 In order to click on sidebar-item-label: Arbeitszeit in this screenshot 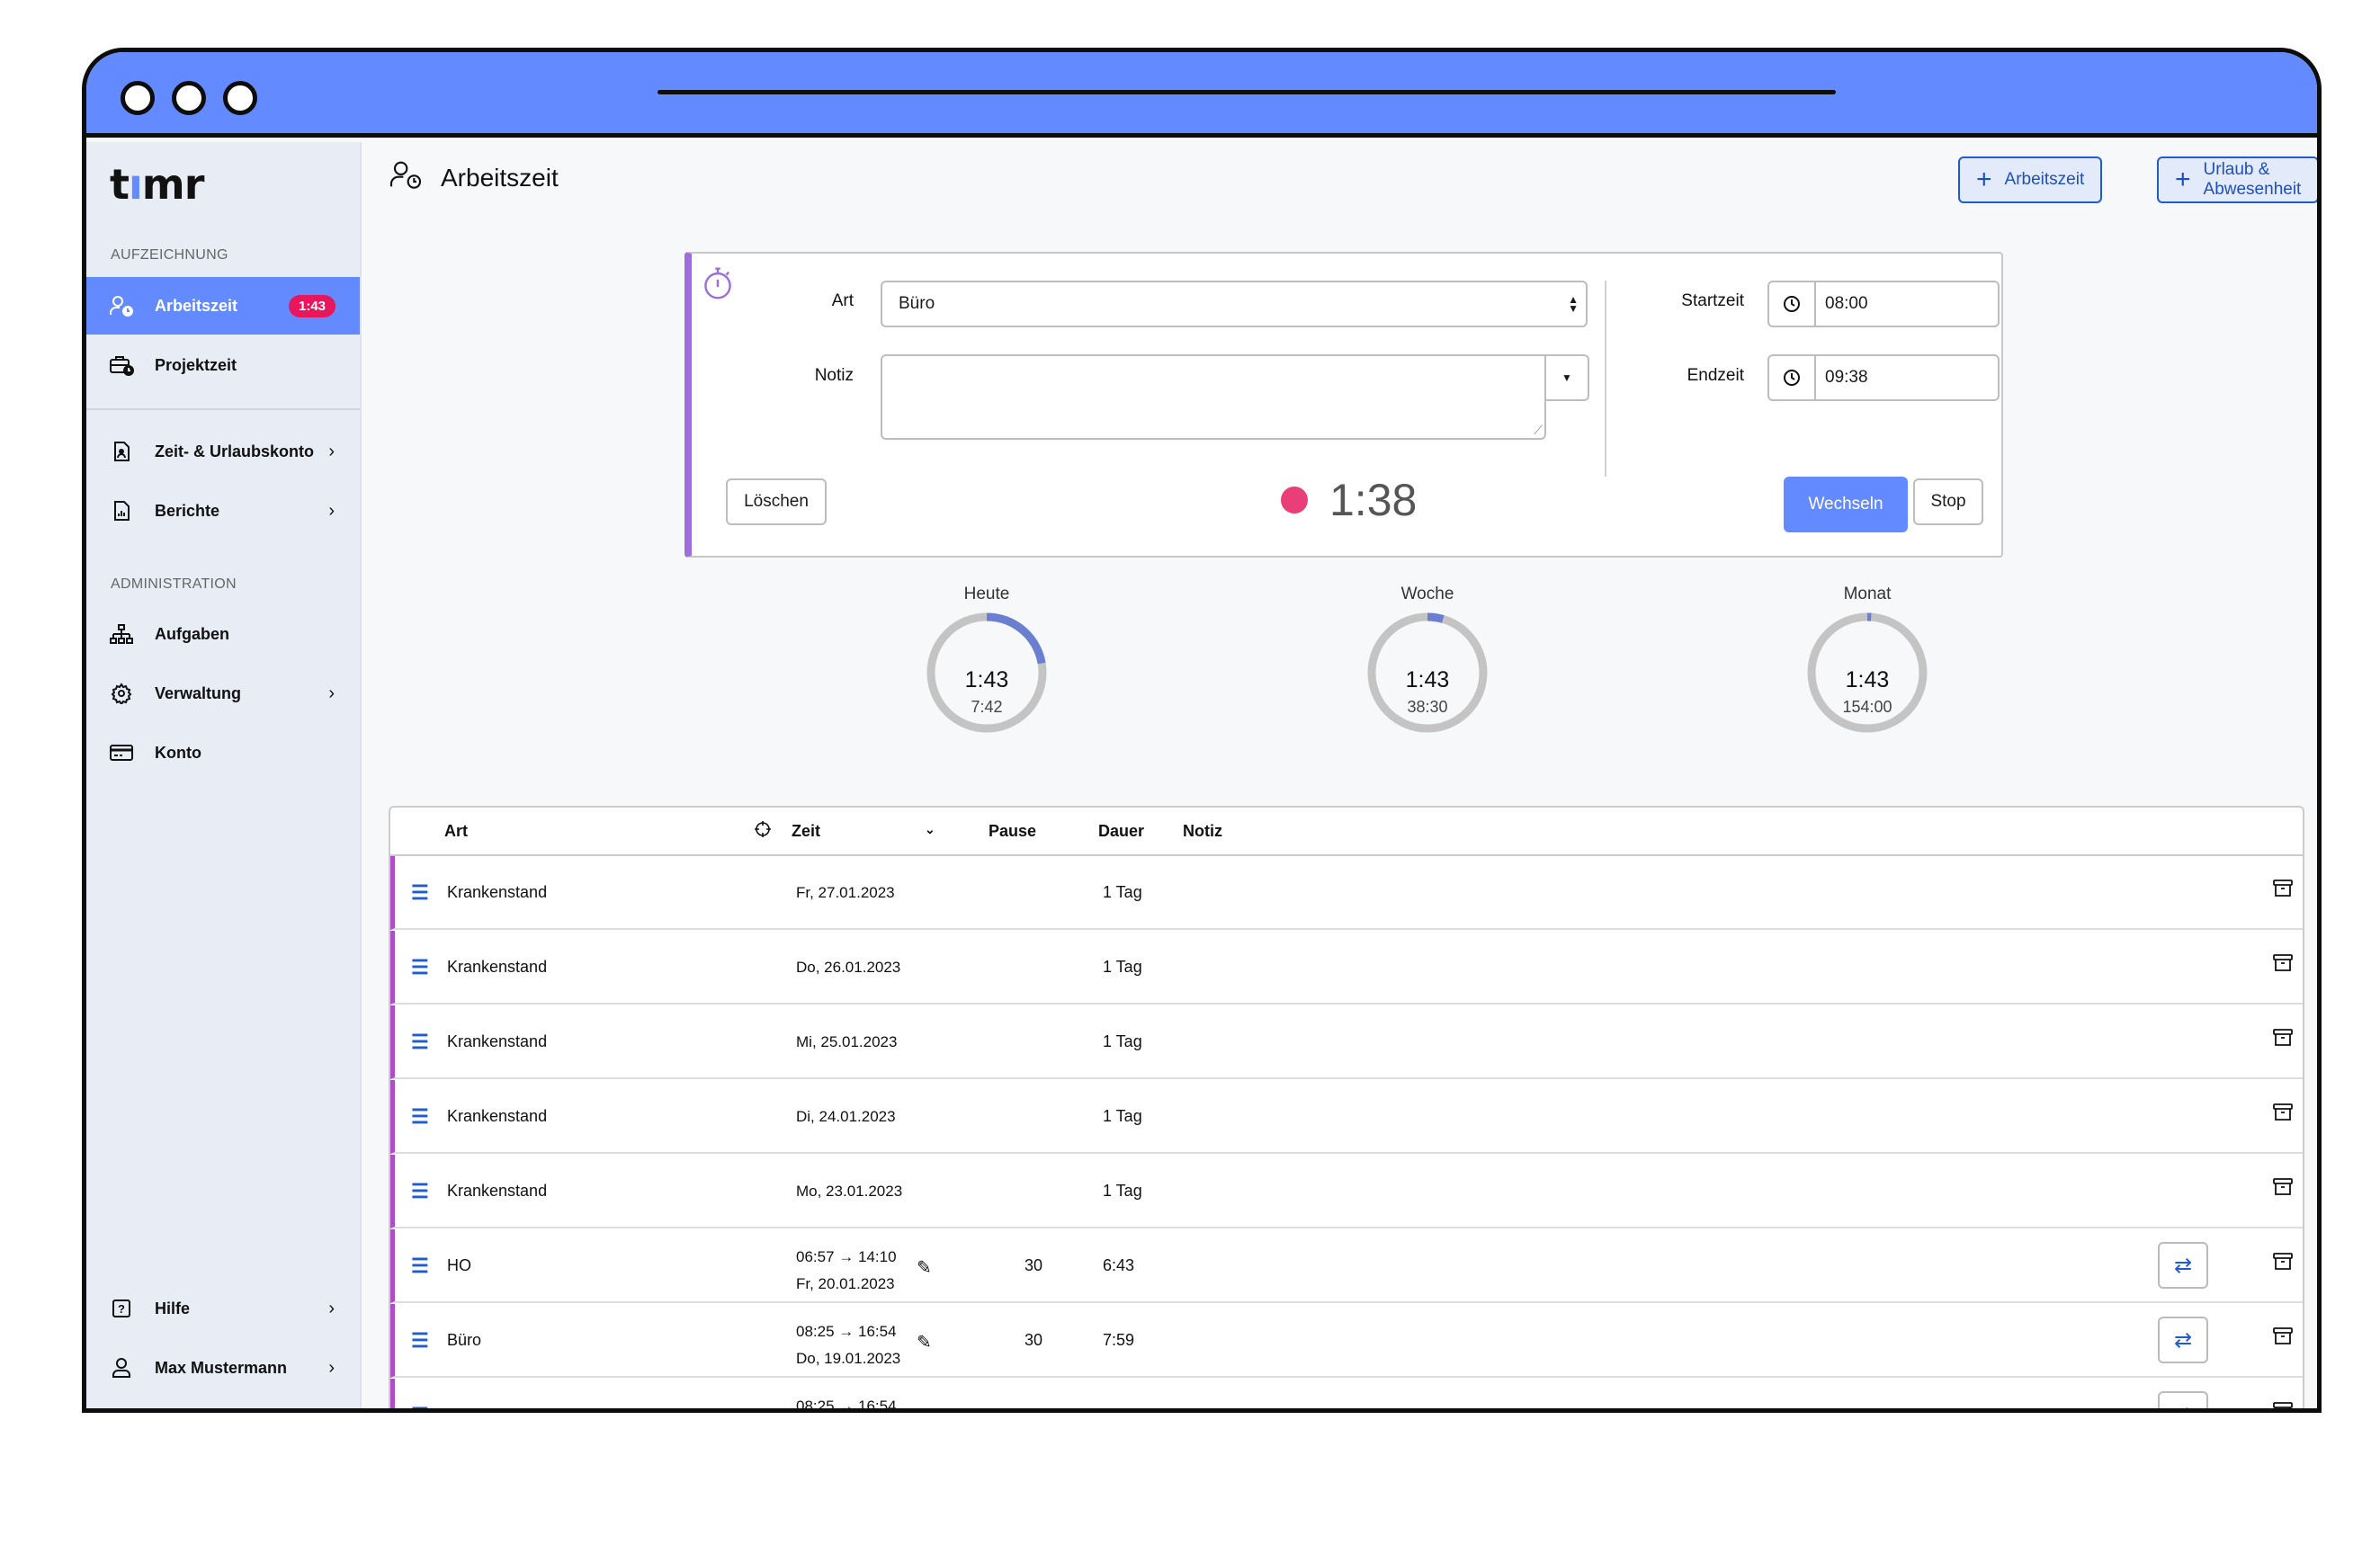, I will do `click(196, 305)`.